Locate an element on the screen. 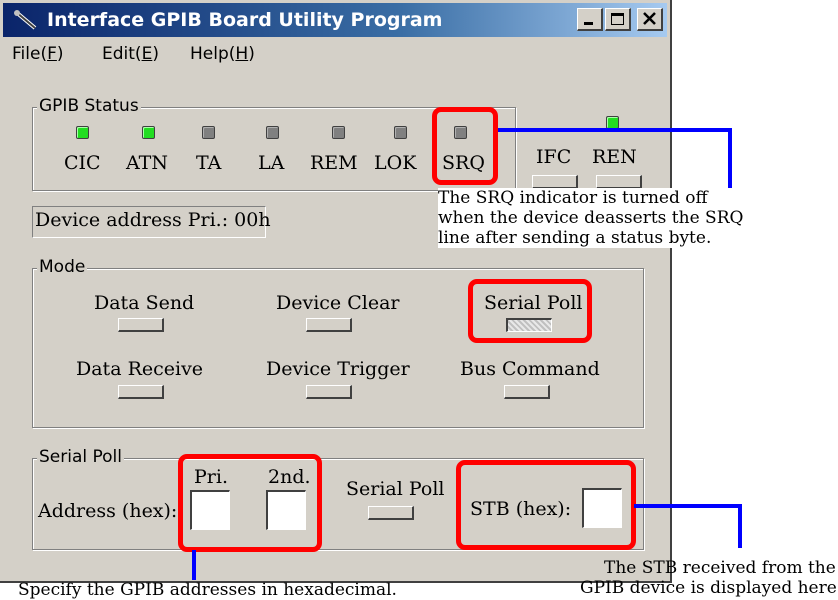  srq-callout-line-3: line after sending a status byte. is located at coordinates (577, 238).